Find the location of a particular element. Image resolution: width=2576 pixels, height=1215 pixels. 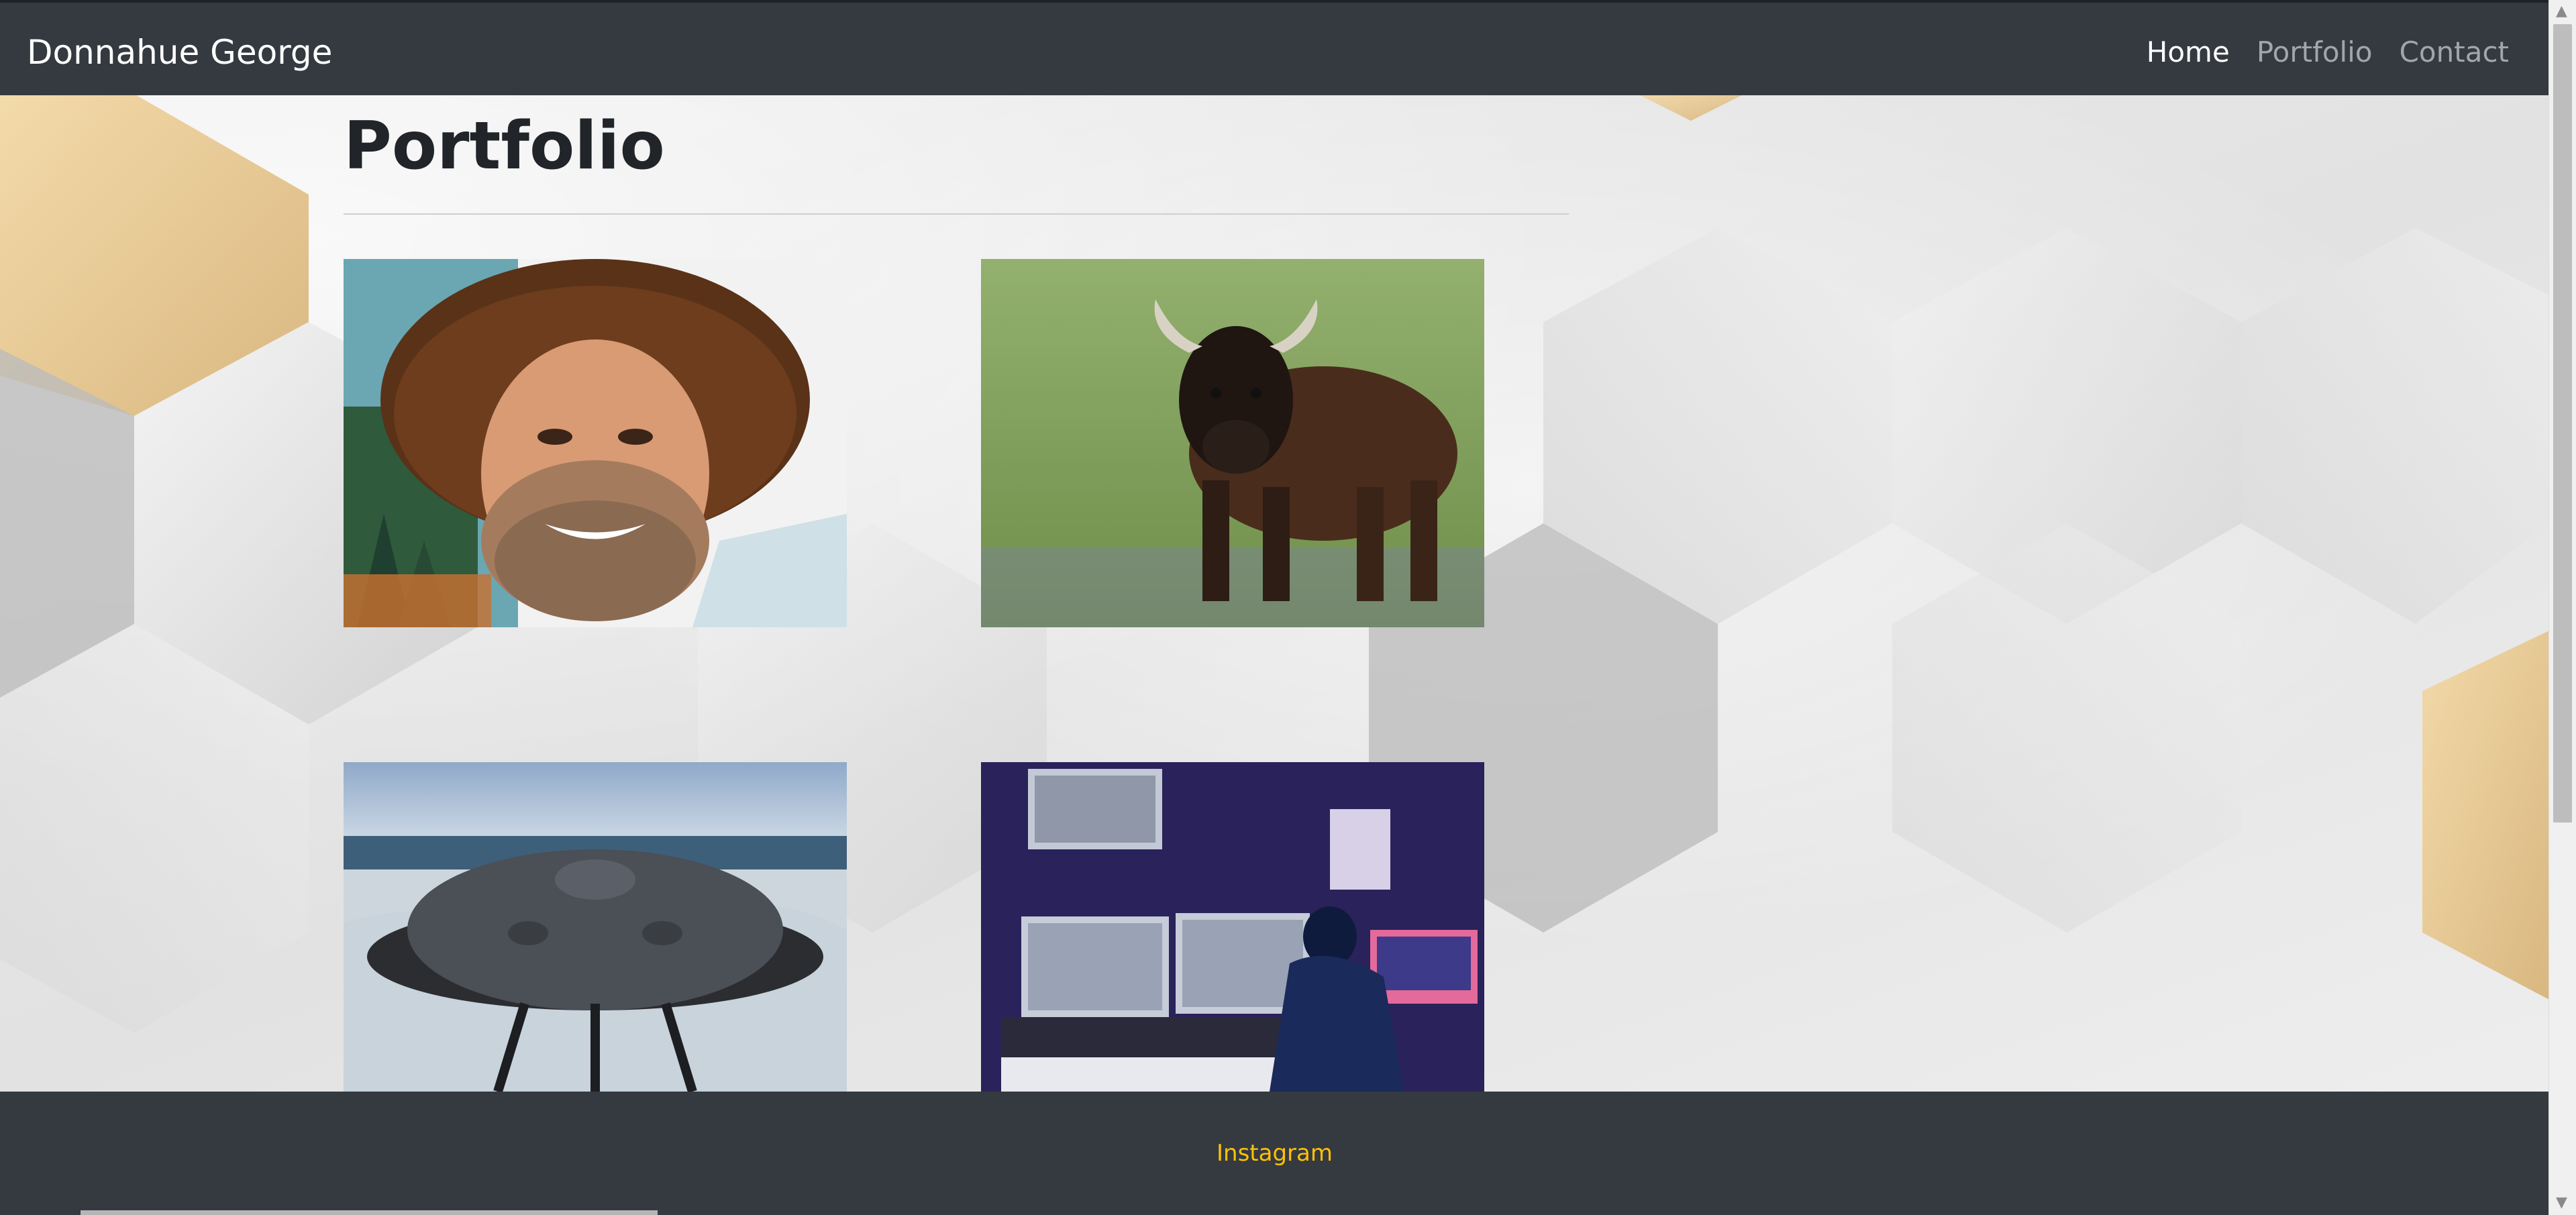

gallery-image-portrait is located at coordinates (595, 443).